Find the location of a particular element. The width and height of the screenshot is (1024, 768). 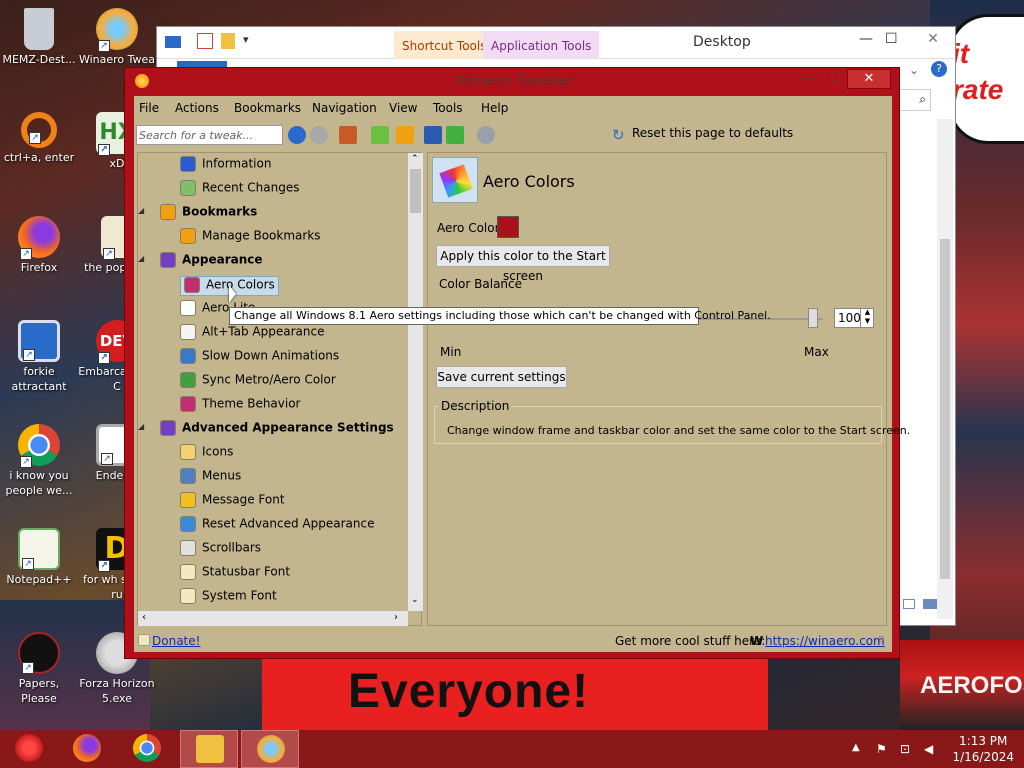

explorer-scrollbar is located at coordinates (945, 369).